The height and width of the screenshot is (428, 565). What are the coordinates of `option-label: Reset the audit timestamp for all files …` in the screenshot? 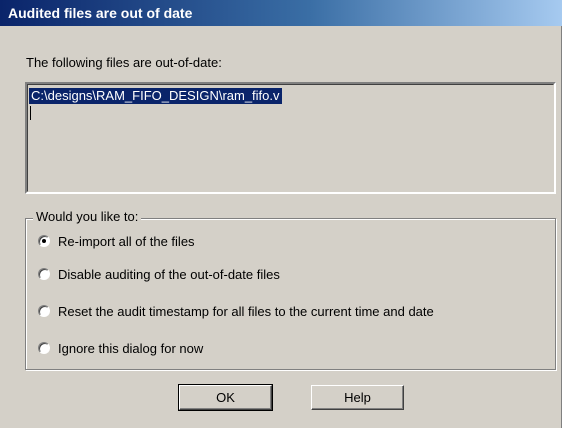 It's located at (246, 311).